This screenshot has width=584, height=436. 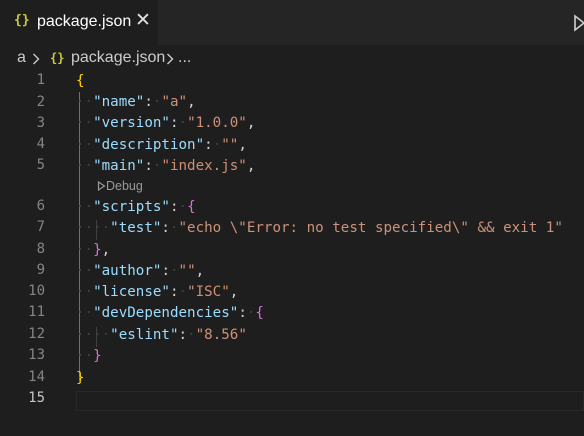 What do you see at coordinates (36, 291) in the screenshot?
I see `line-number: 10` at bounding box center [36, 291].